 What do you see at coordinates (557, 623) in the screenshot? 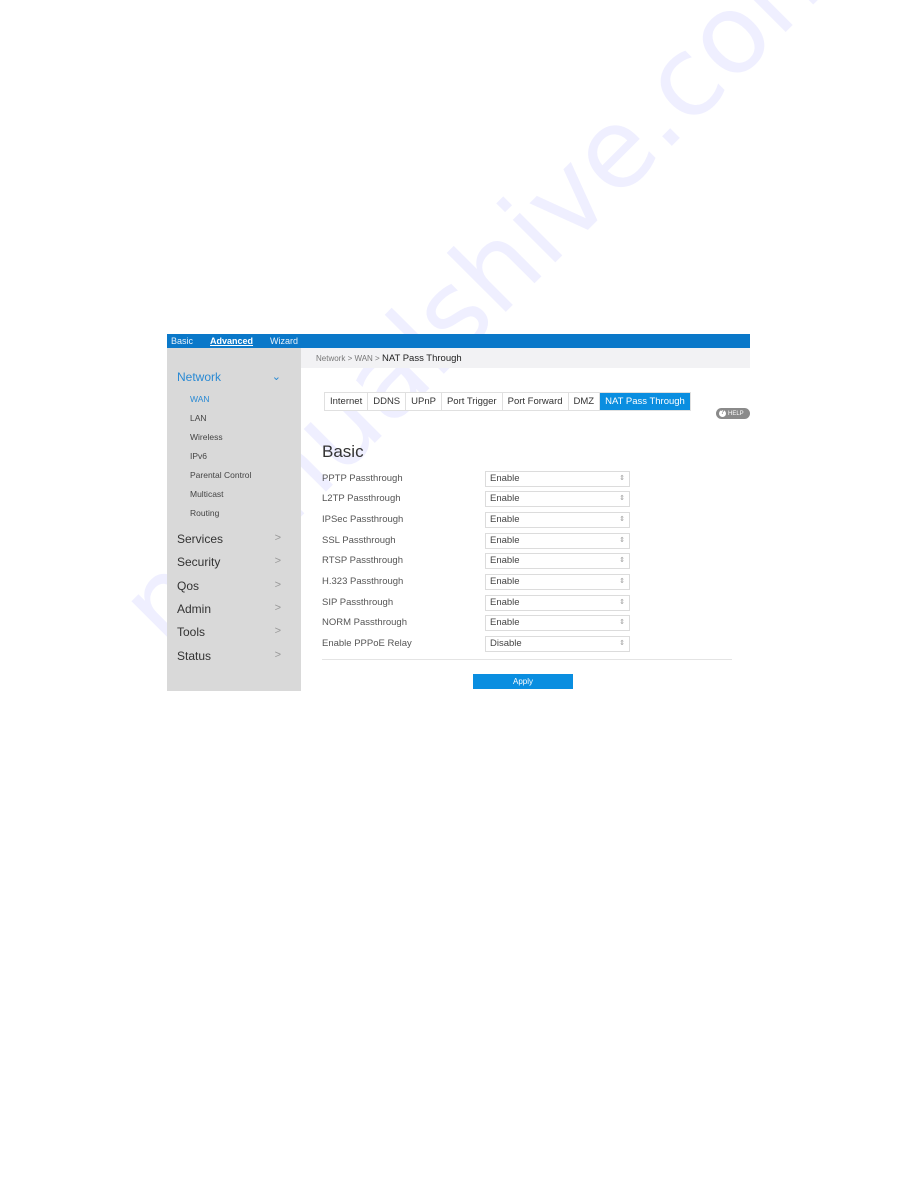
I see `norm-passthrough-select: Enable ⇕` at bounding box center [557, 623].